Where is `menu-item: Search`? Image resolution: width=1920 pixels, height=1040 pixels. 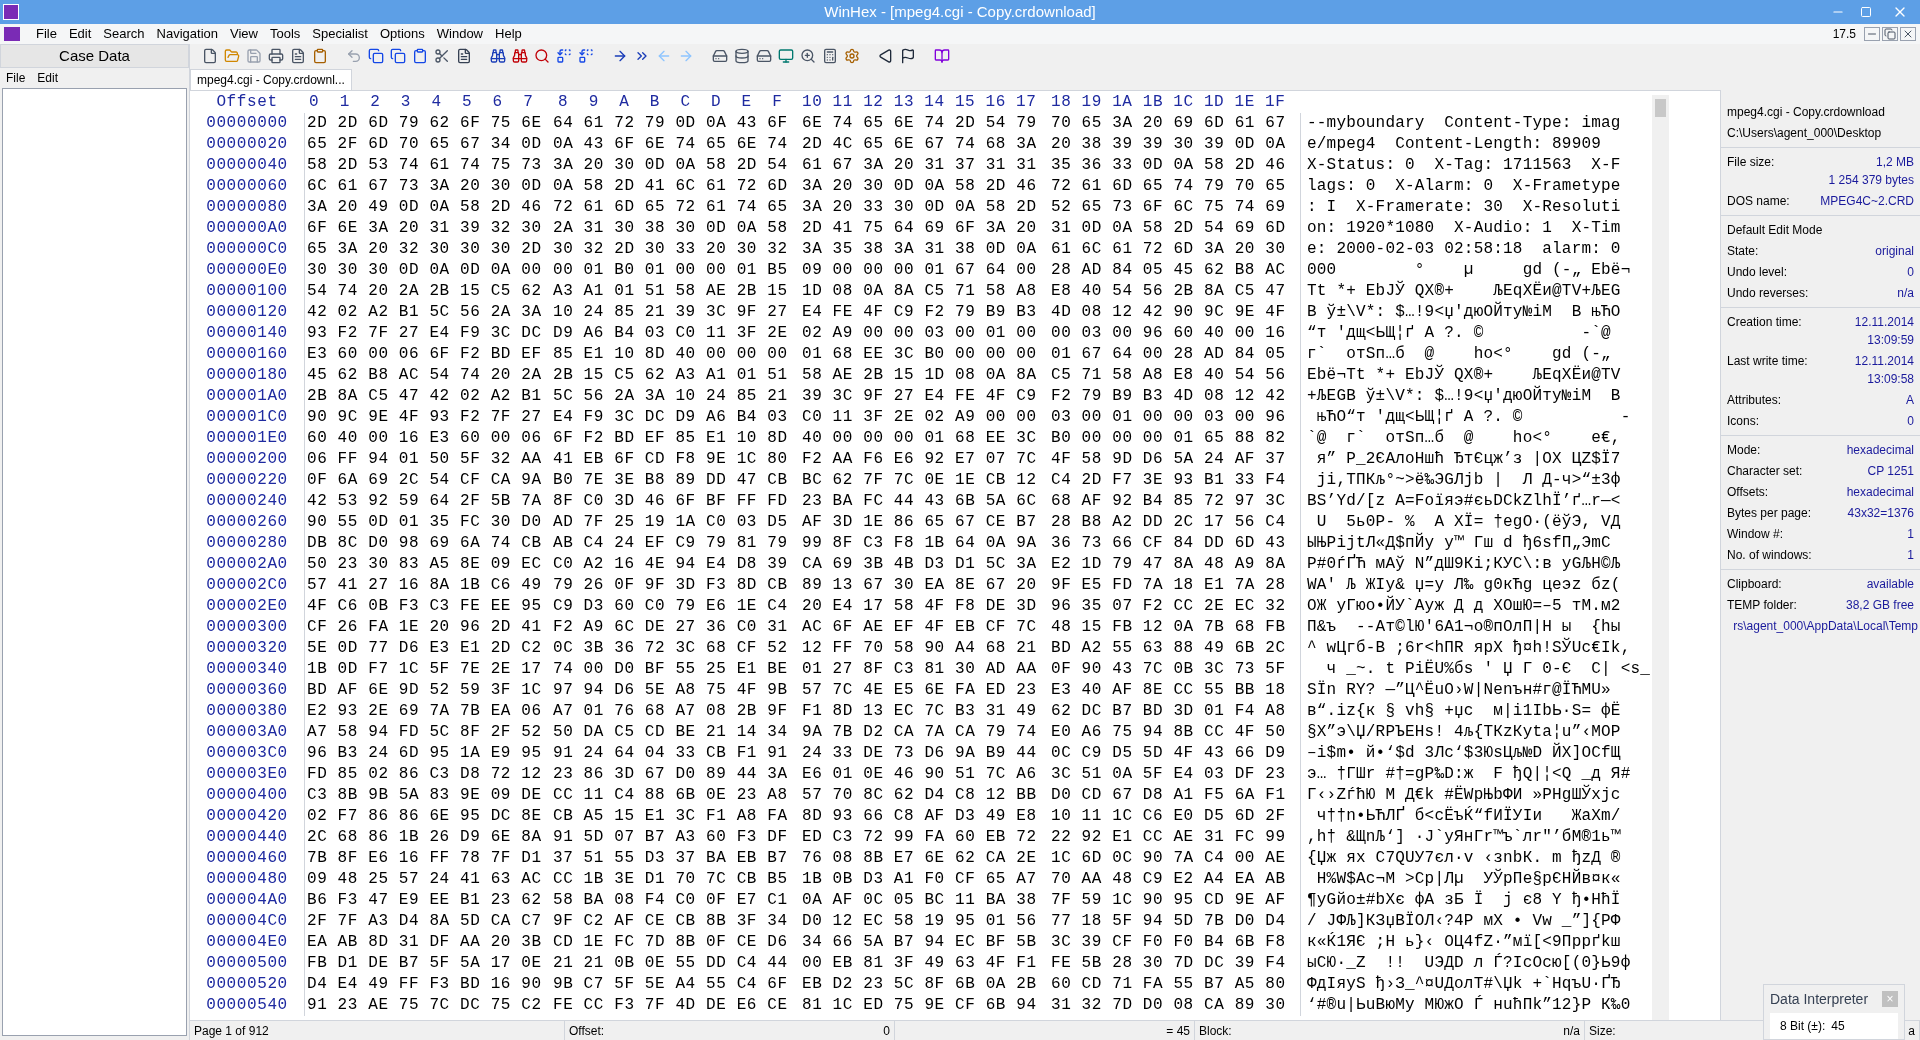
menu-item: Search is located at coordinates (124, 34).